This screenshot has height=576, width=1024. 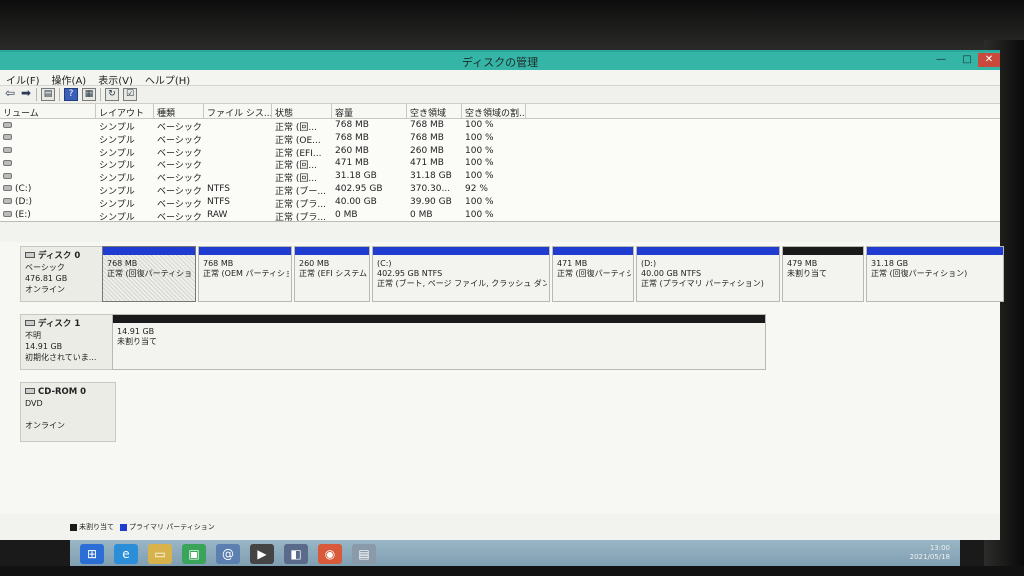 What do you see at coordinates (126, 554) in the screenshot?
I see `internet-explorer-icon: e` at bounding box center [126, 554].